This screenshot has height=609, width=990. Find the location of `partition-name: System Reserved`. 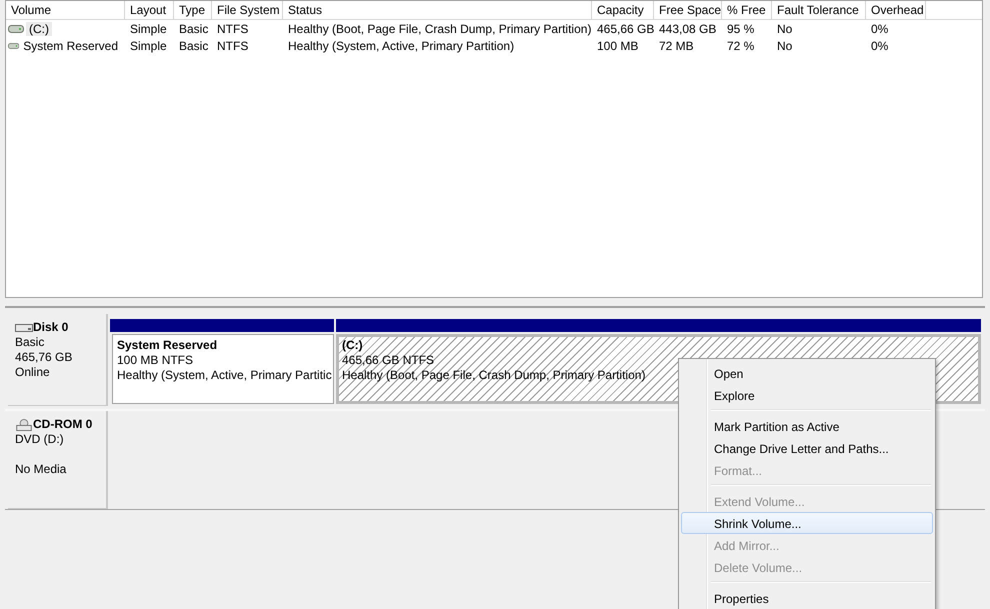

partition-name: System Reserved is located at coordinates (167, 345).